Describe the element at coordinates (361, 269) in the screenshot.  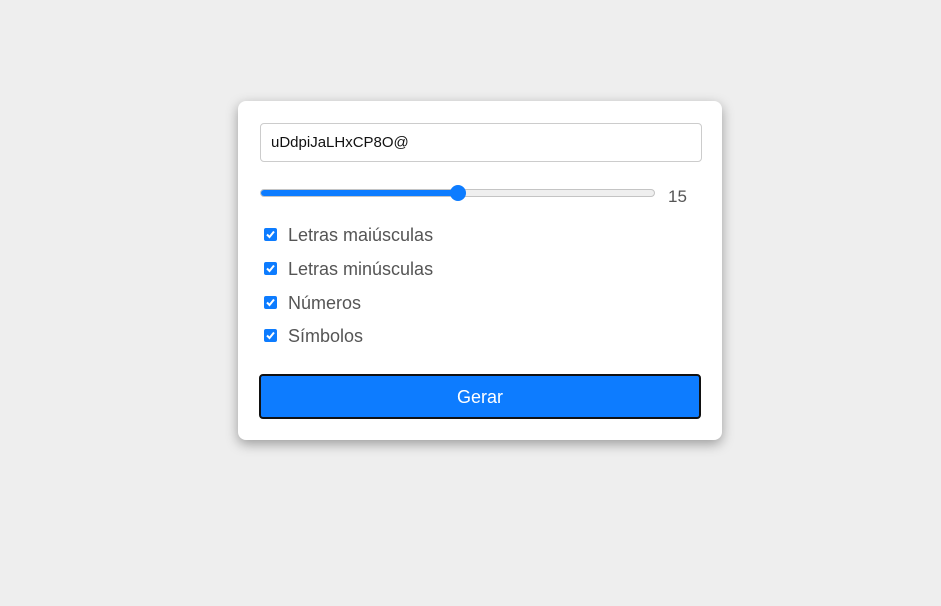
I see `lowercase-label: Letras minúsculas` at that location.